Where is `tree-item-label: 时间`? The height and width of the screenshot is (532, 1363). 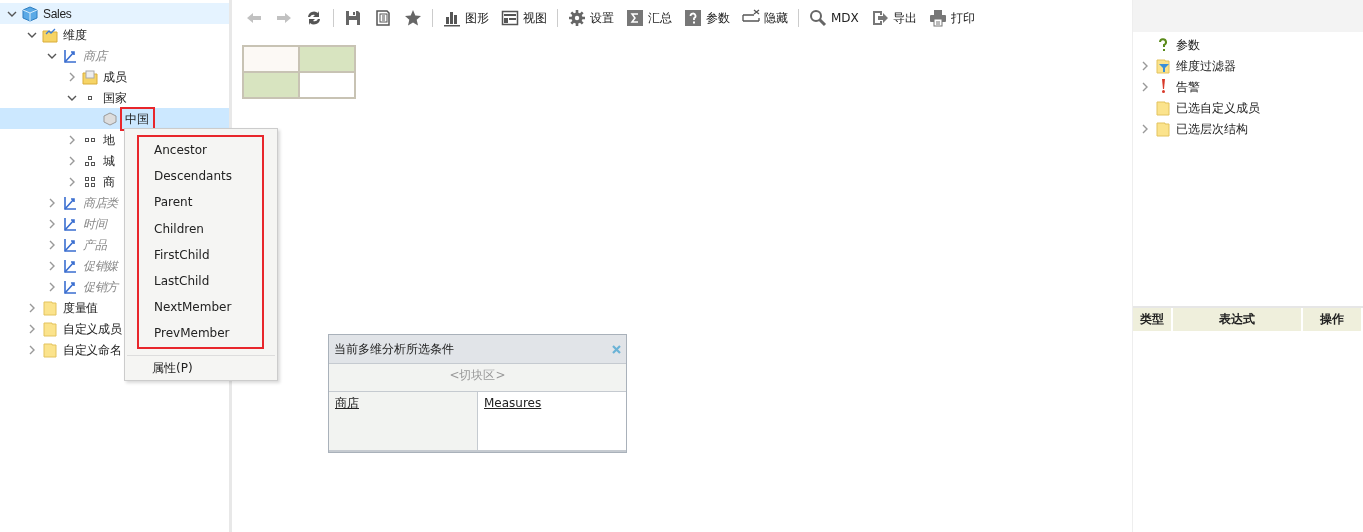
tree-item-label: 时间 is located at coordinates (95, 223).